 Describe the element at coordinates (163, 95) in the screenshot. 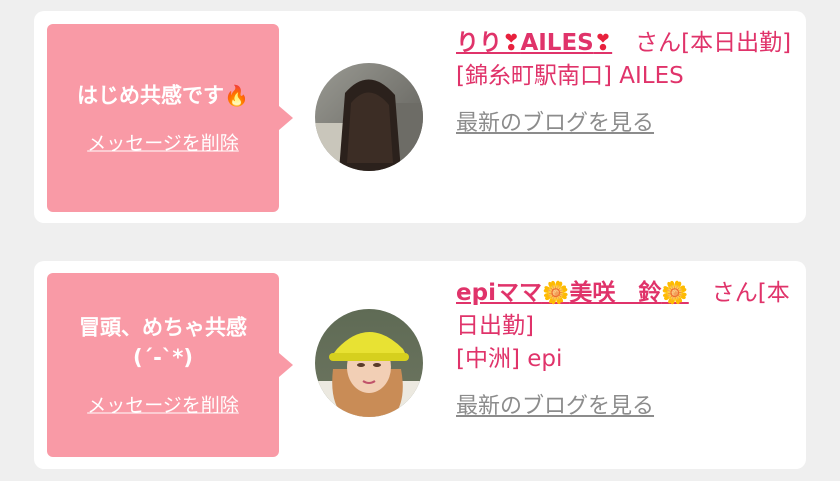

I see `message-text: はじめ共感です🔥` at that location.